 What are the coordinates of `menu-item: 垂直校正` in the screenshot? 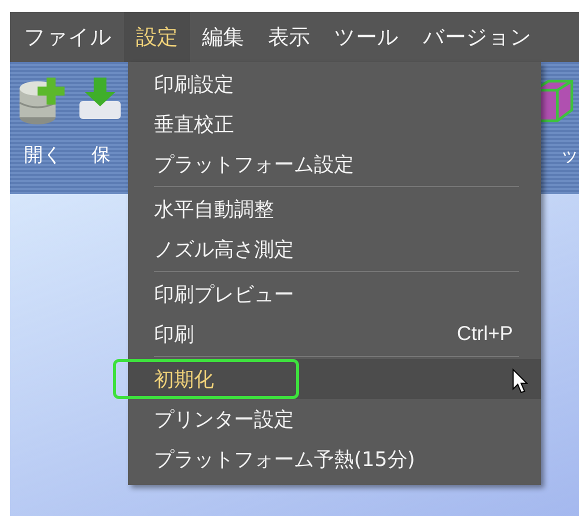 It's located at (334, 124).